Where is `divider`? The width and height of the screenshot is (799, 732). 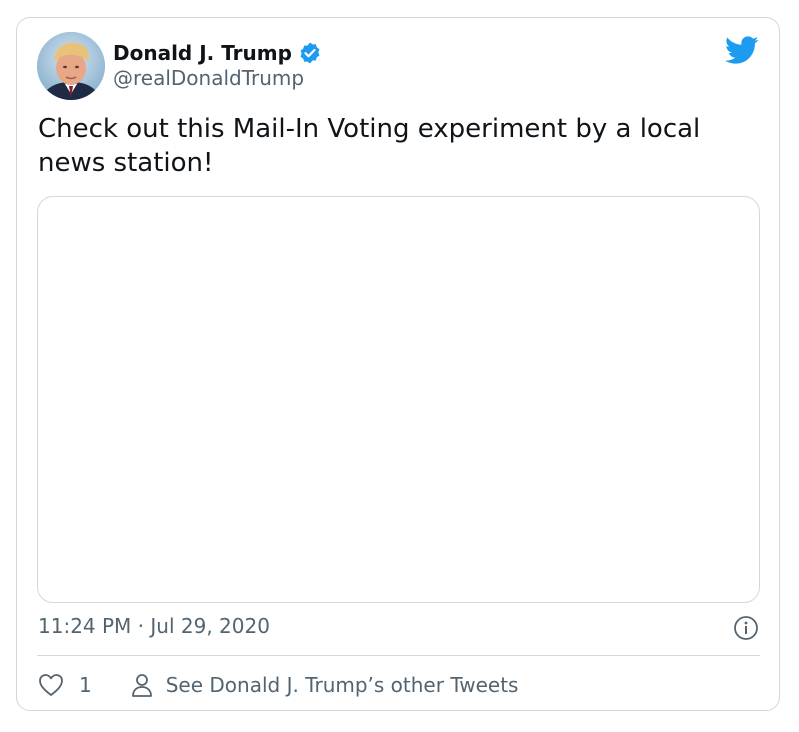
divider is located at coordinates (398, 655).